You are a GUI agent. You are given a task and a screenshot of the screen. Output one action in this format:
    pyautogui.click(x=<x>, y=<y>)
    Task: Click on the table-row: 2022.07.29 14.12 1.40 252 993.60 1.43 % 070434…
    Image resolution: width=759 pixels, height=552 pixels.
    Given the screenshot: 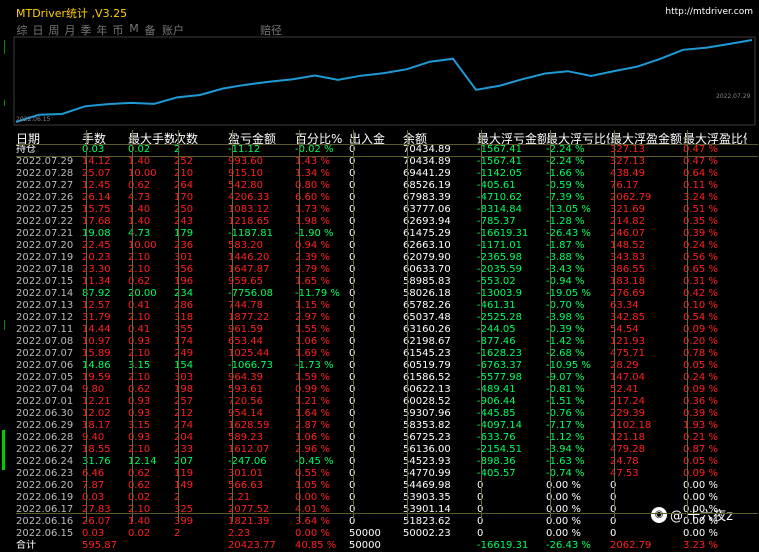 What is the action you would take?
    pyautogui.click(x=387, y=162)
    